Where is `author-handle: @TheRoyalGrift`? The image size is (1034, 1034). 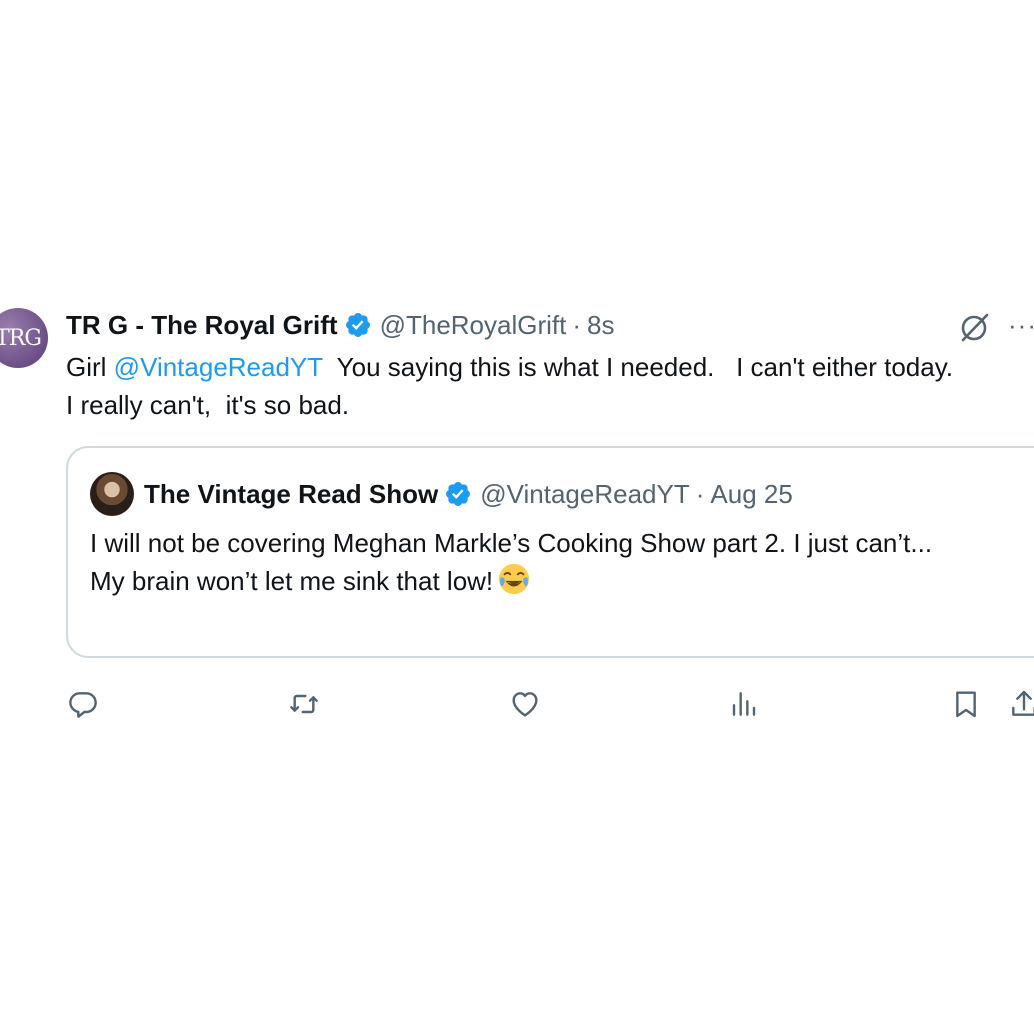
author-handle: @TheRoyalGrift is located at coordinates (473, 325).